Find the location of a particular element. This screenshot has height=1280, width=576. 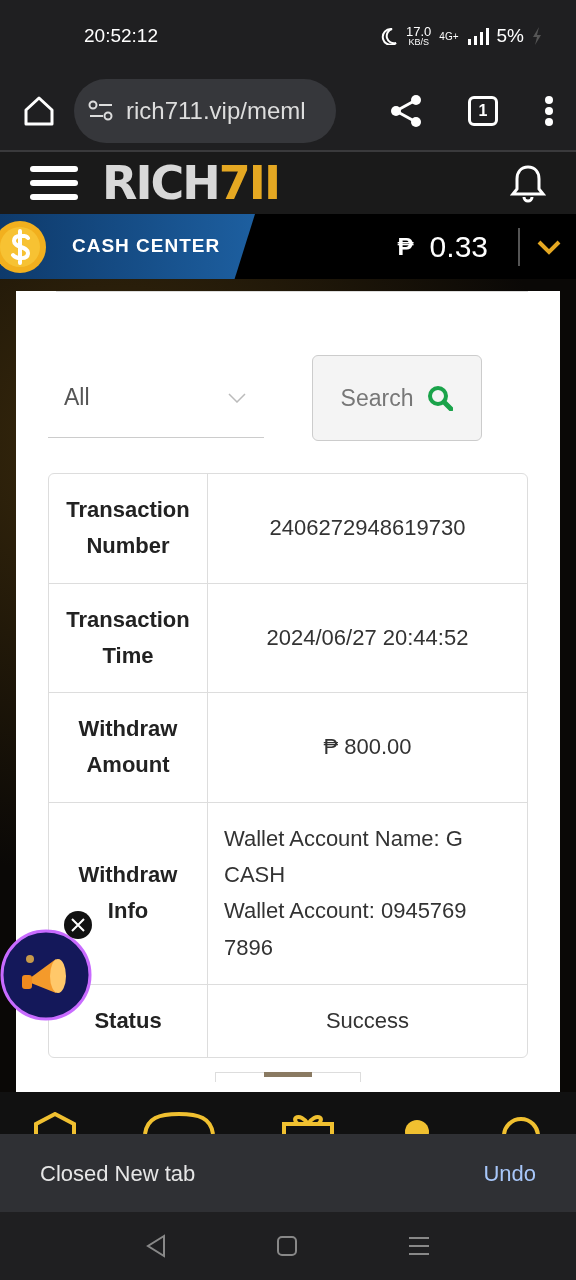

url-text: rich711.vip/meml is located at coordinates (216, 111).